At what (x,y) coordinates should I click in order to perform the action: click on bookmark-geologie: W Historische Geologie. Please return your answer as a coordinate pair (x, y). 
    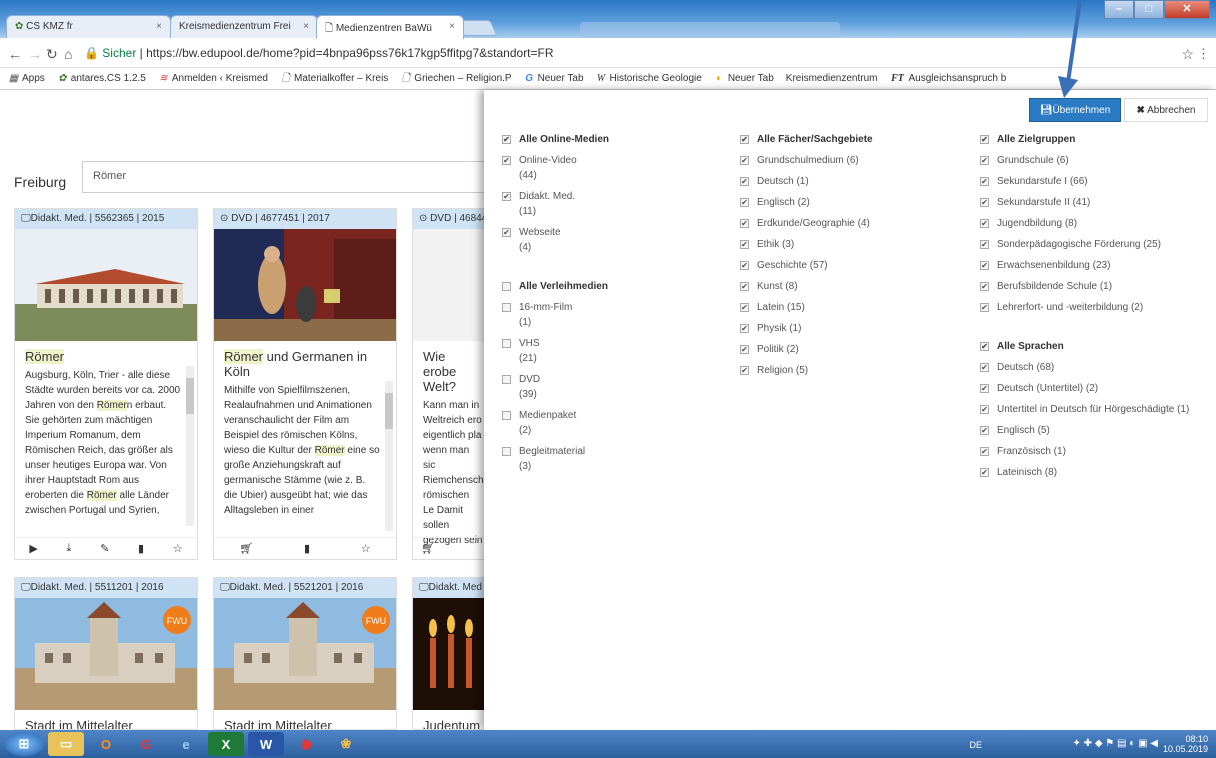
    Looking at the image, I should click on (649, 78).